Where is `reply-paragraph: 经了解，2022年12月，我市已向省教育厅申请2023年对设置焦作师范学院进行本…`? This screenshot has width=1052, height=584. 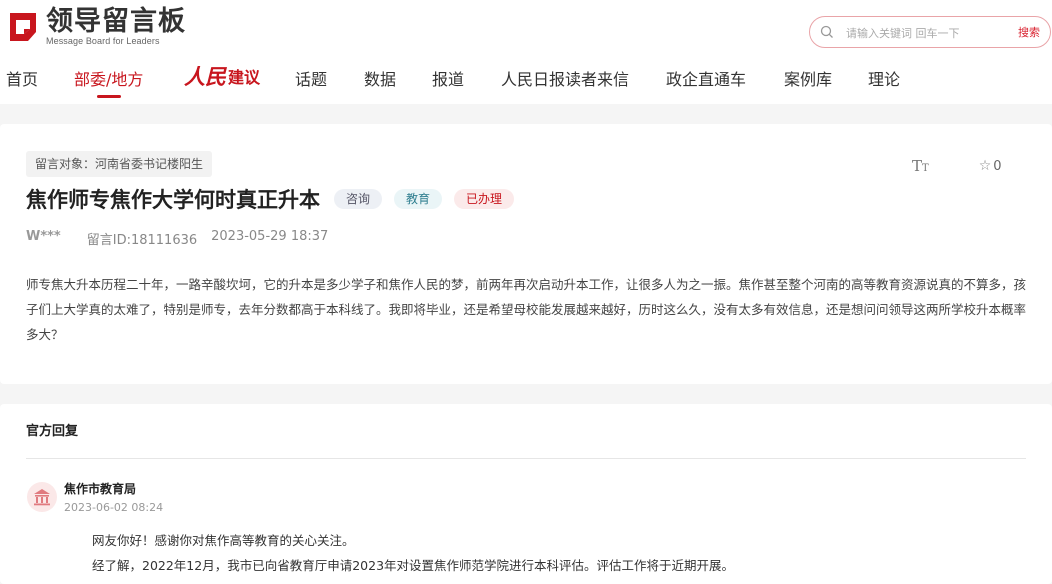 reply-paragraph: 经了解，2022年12月，我市已向省教育厅申请2023年对设置焦作师范学院进行本… is located at coordinates (413, 565).